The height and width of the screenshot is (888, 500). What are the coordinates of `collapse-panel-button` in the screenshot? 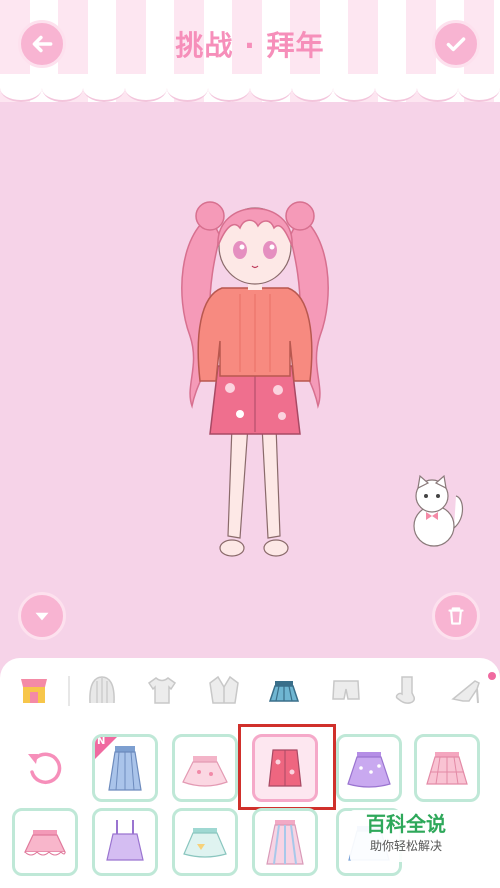 It's located at (42, 616).